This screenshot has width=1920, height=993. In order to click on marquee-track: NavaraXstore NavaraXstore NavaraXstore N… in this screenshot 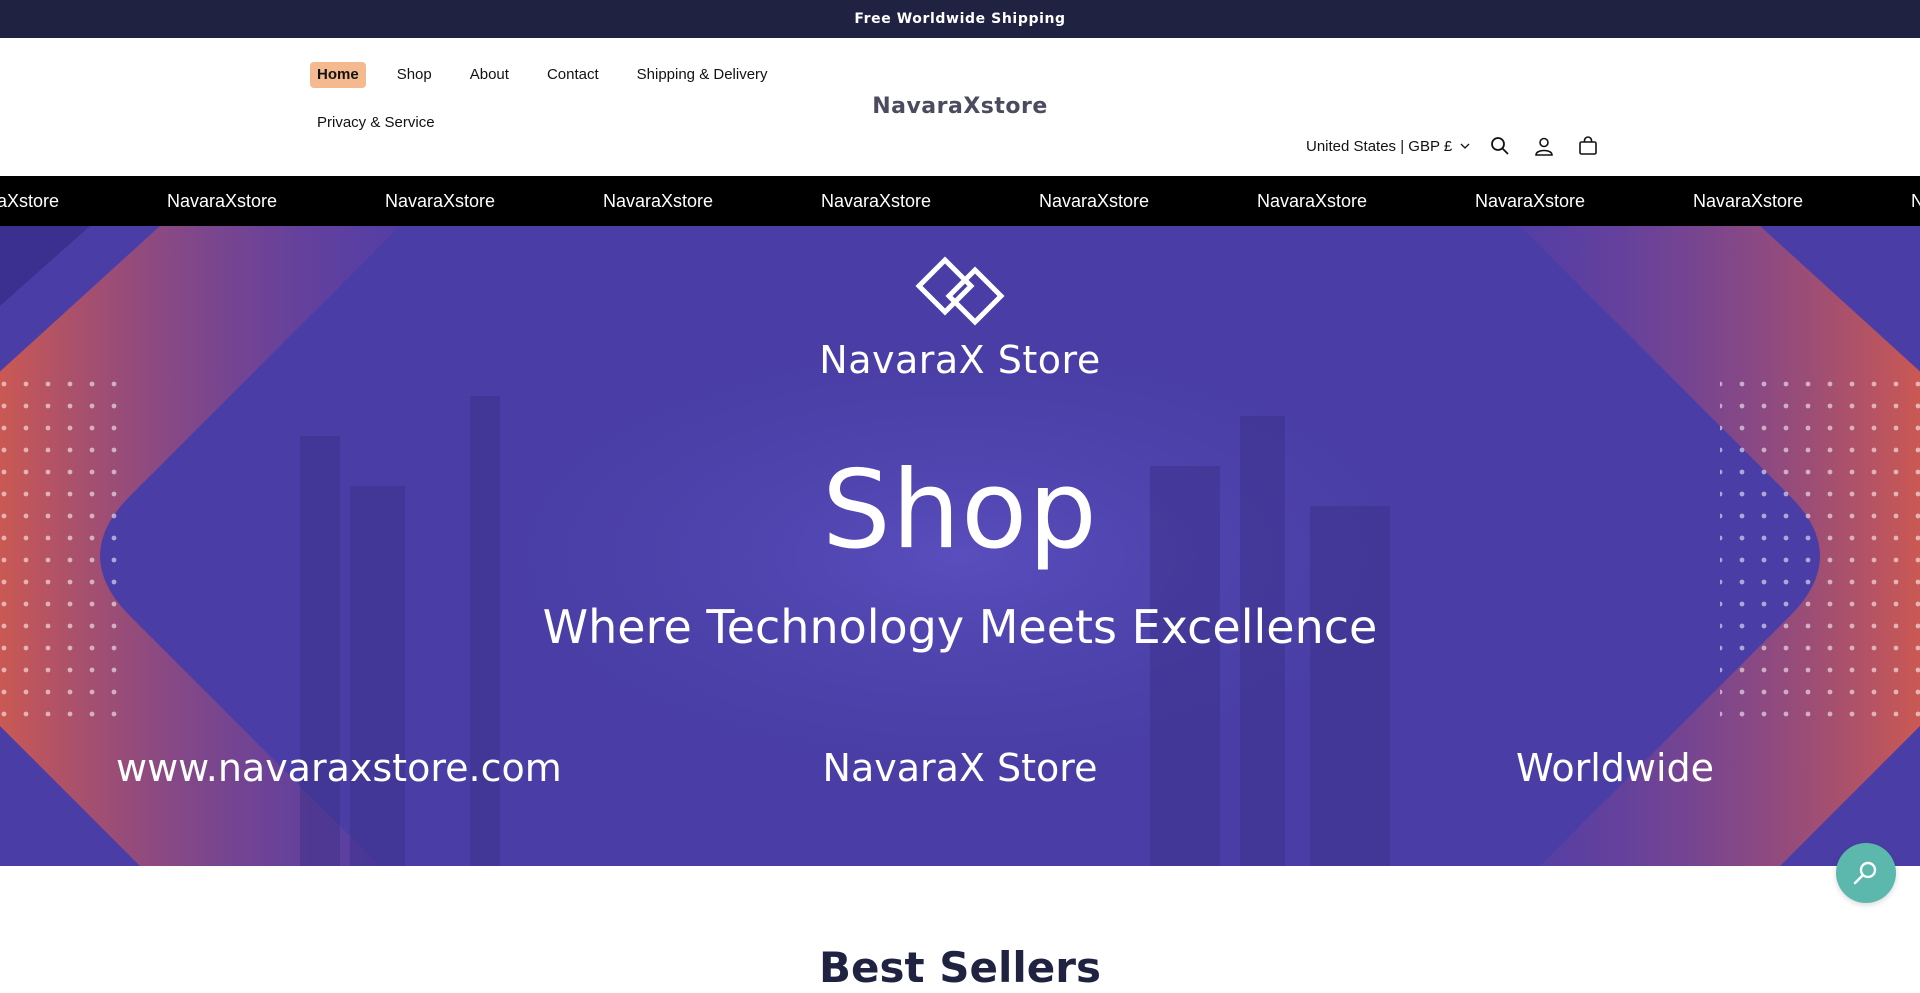, I will do `click(960, 201)`.